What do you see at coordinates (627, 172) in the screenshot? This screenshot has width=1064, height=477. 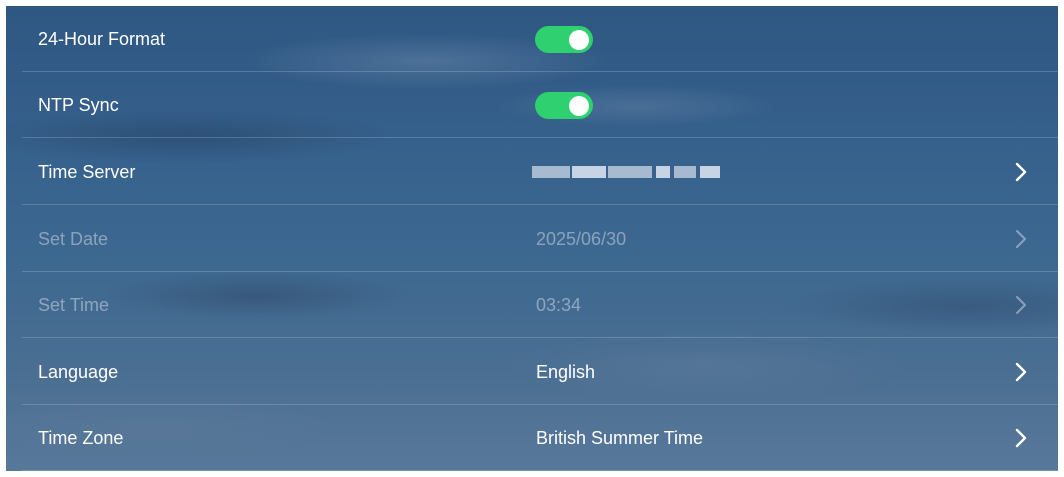 I see `time-server-value-redacted` at bounding box center [627, 172].